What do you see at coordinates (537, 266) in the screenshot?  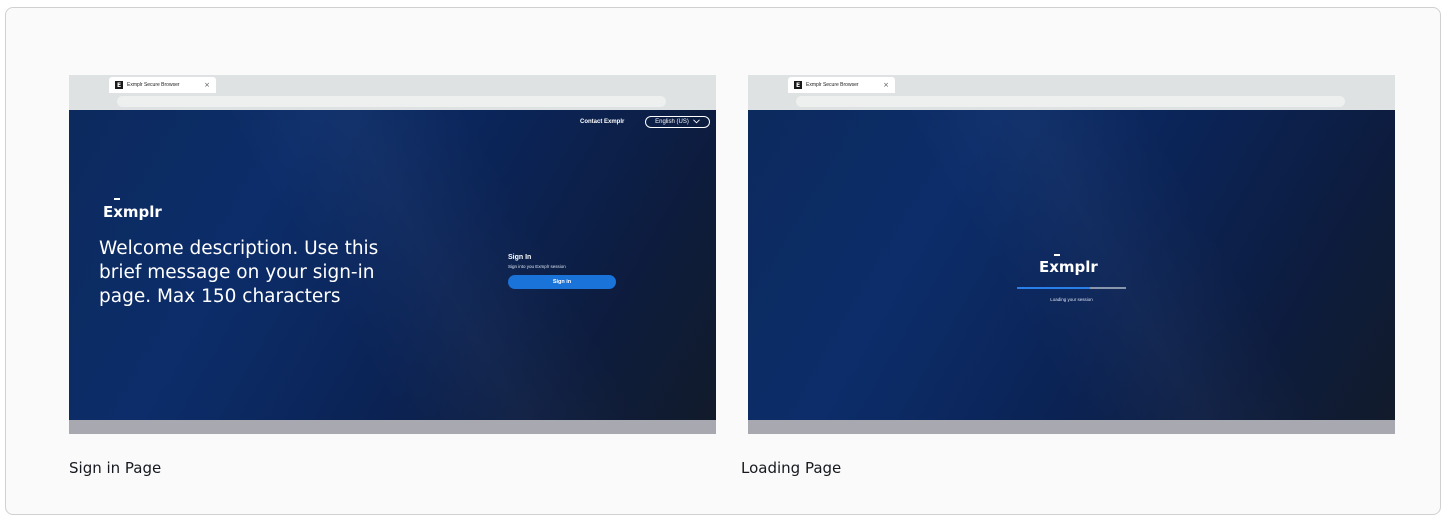 I see `sign-in-subtitle: Sign into you Exmplr session` at bounding box center [537, 266].